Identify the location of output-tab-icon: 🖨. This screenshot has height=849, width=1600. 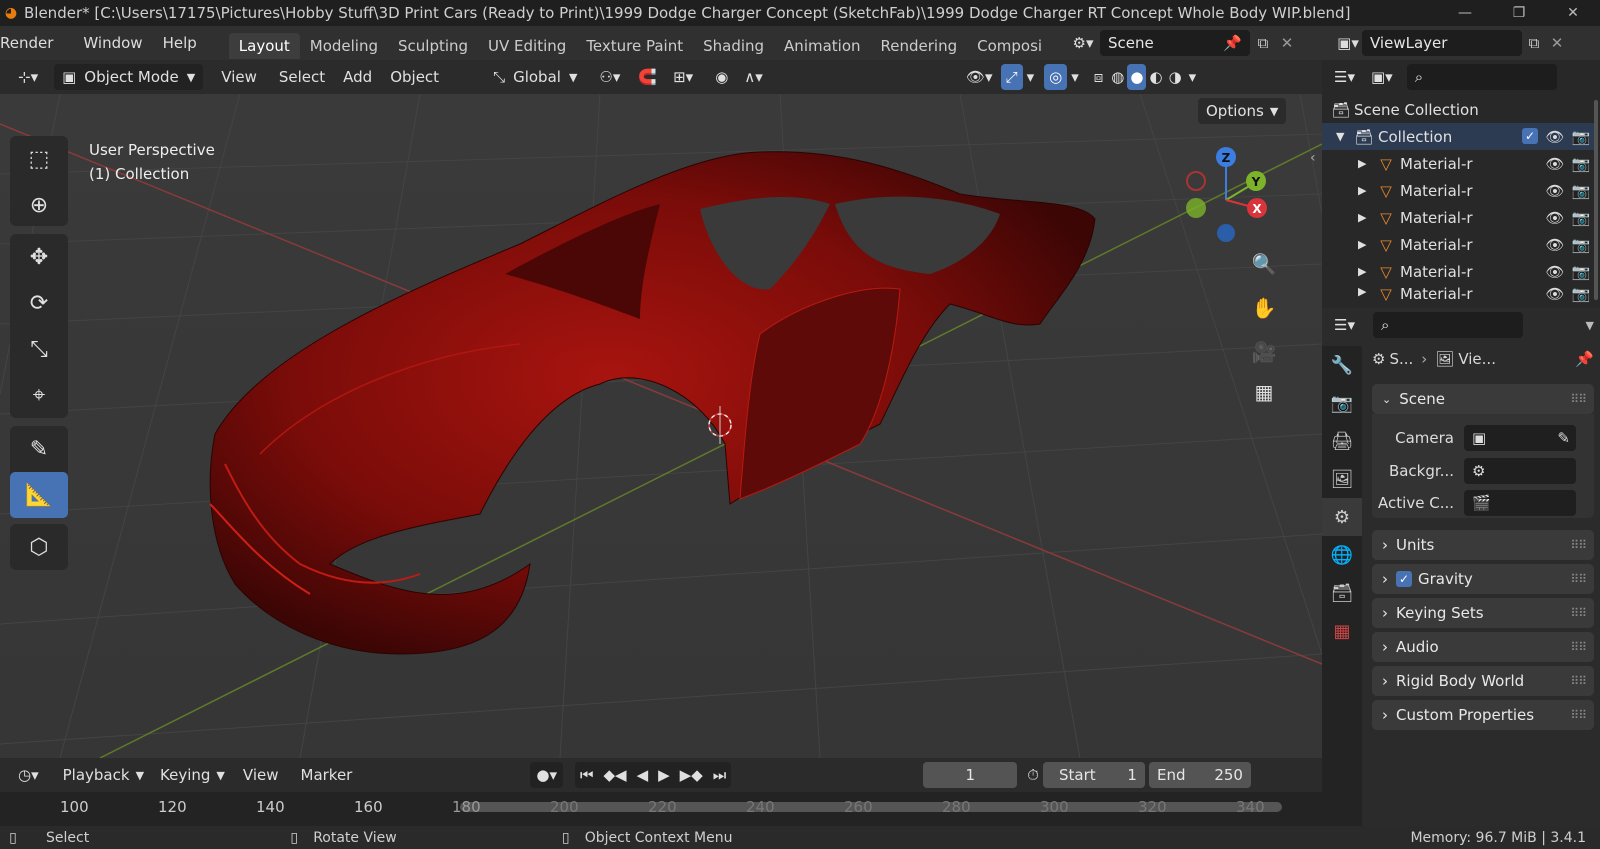
(1342, 441).